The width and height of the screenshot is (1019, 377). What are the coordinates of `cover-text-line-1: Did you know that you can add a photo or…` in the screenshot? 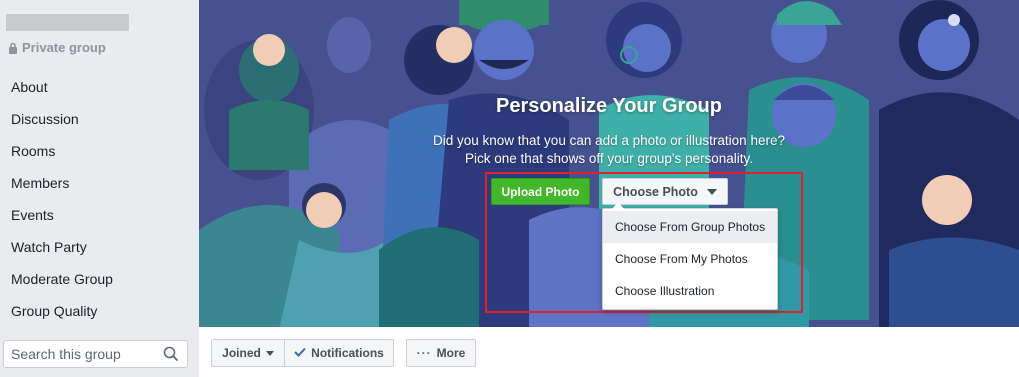 It's located at (609, 140).